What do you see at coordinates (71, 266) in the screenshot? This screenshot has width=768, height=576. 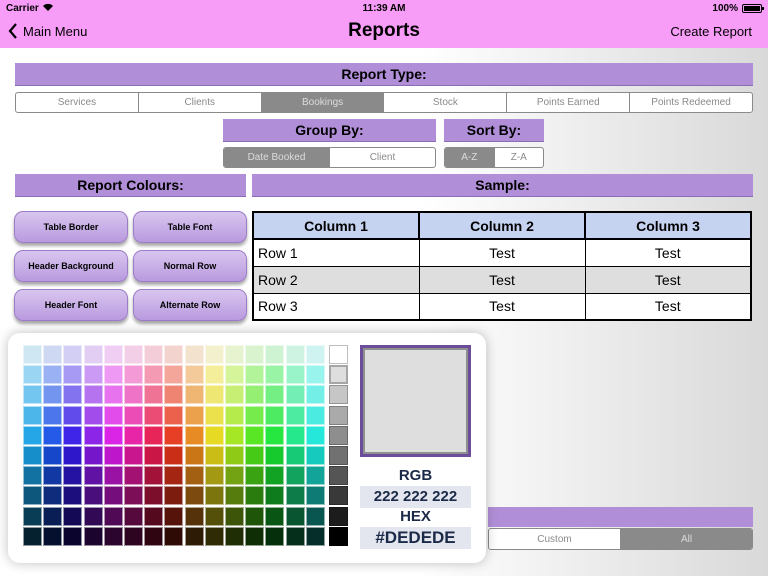 I see `header-background-button: Header Background` at bounding box center [71, 266].